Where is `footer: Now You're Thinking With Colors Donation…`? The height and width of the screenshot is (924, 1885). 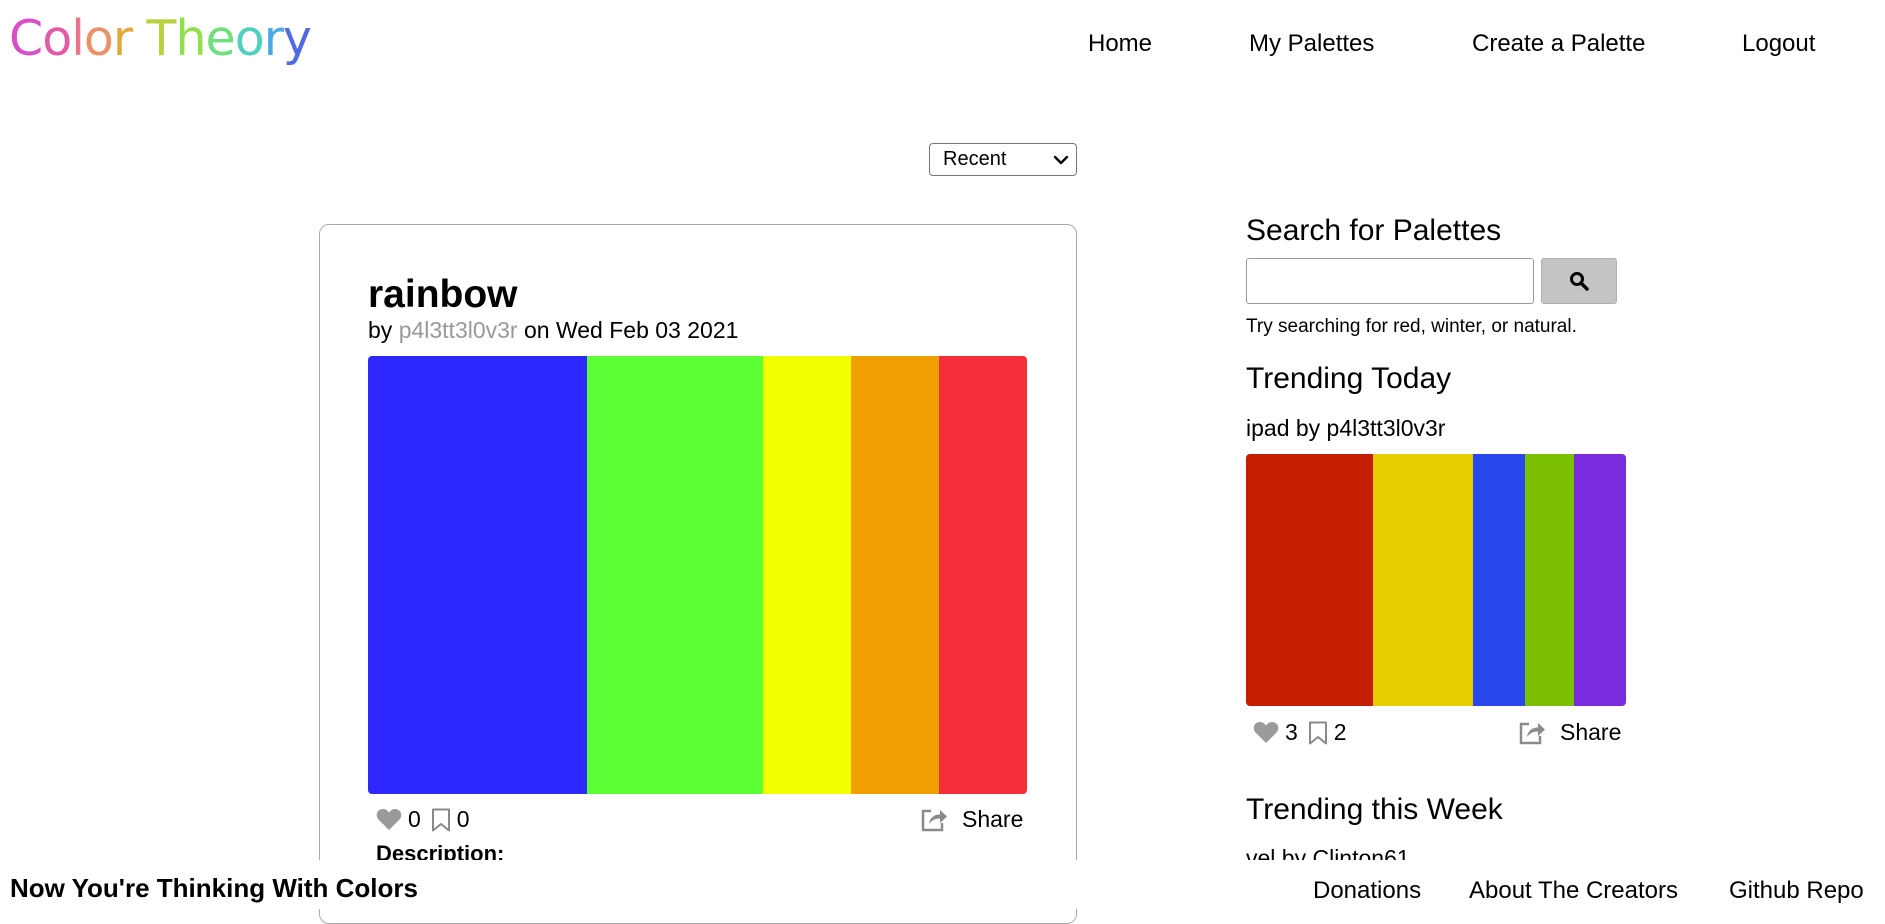
footer: Now You're Thinking With Colors Donation… is located at coordinates (942, 884).